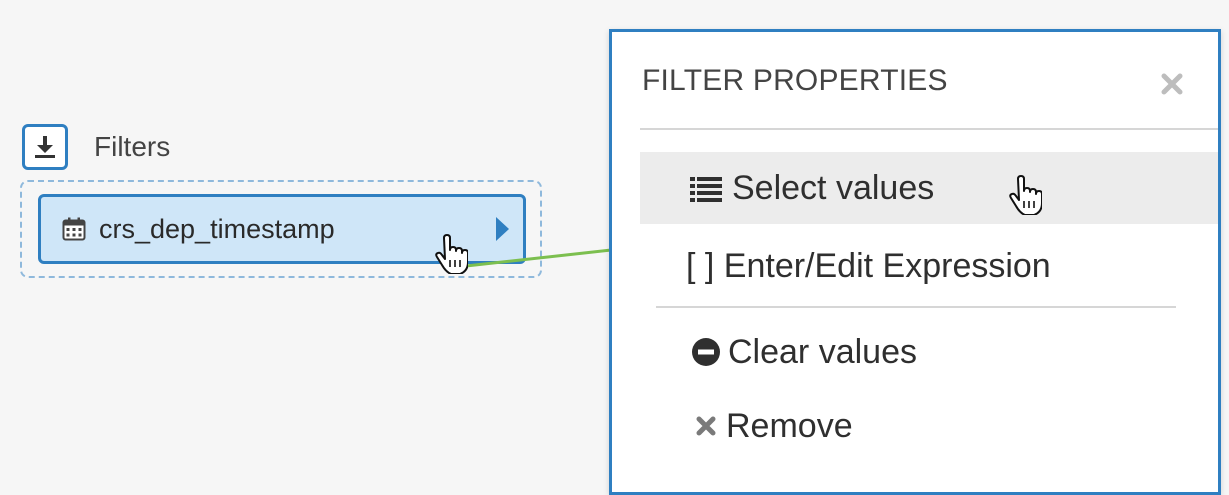 This screenshot has width=1229, height=495. Describe the element at coordinates (868, 265) in the screenshot. I see `menu-item-label: [ ] Enter/Edit Expression` at that location.